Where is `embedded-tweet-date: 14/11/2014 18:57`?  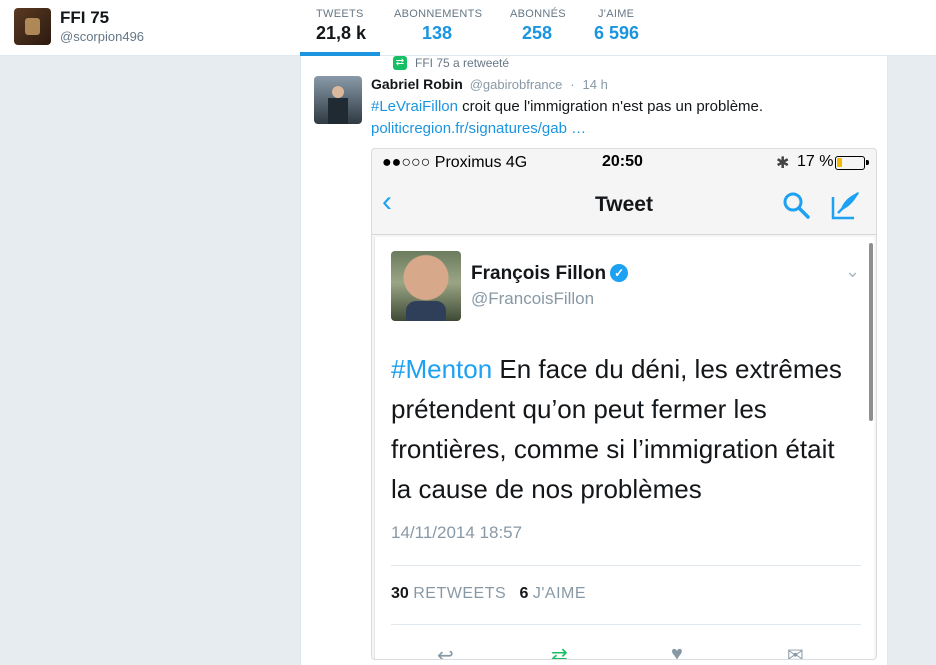
embedded-tweet-date: 14/11/2014 18:57 is located at coordinates (457, 532).